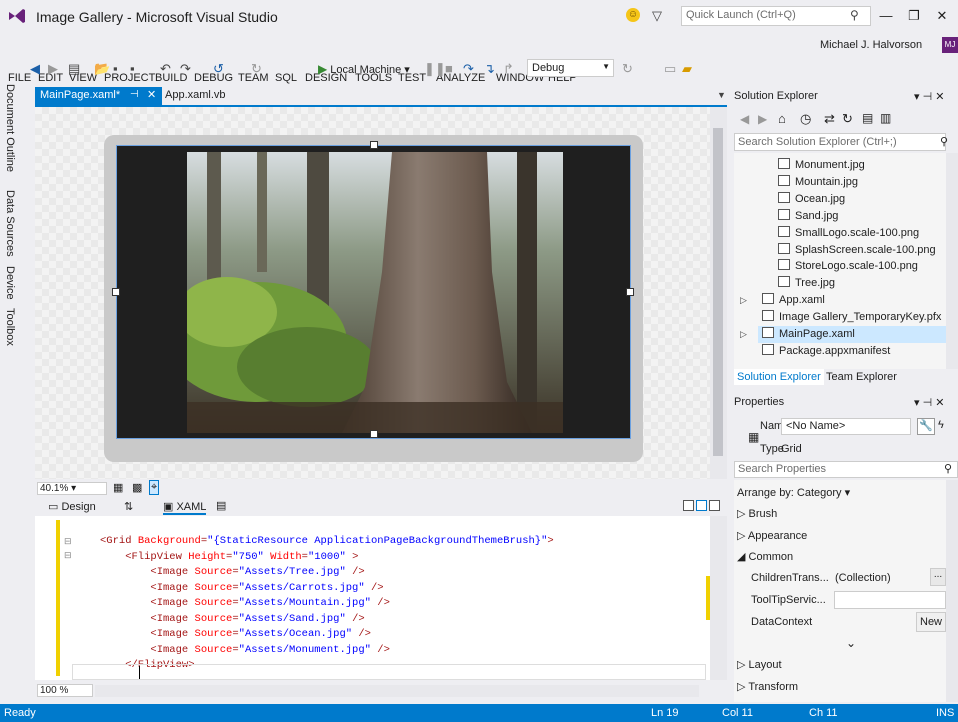  I want to click on tab-team-explorer: Team Explorer, so click(861, 377).